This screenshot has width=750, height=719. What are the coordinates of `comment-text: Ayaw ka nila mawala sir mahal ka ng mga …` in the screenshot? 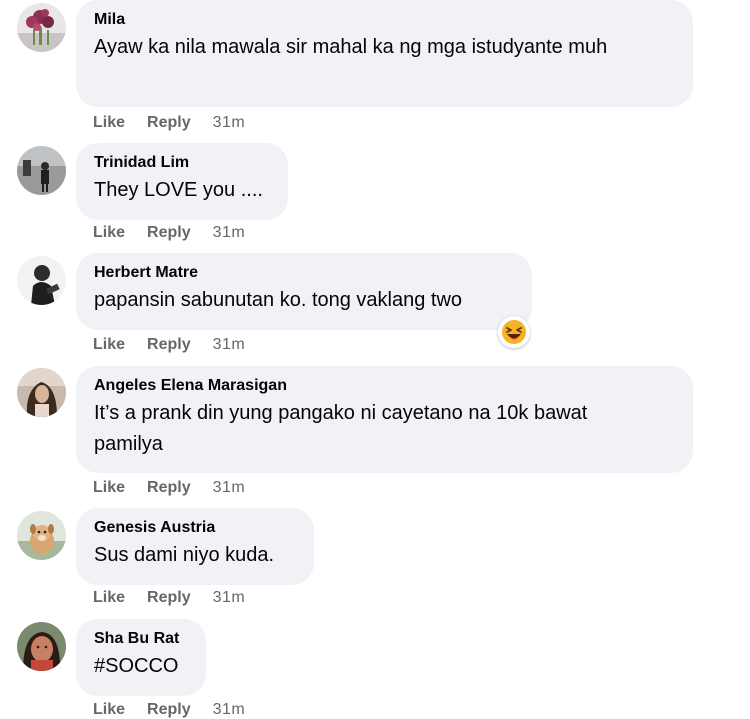 It's located at (351, 47).